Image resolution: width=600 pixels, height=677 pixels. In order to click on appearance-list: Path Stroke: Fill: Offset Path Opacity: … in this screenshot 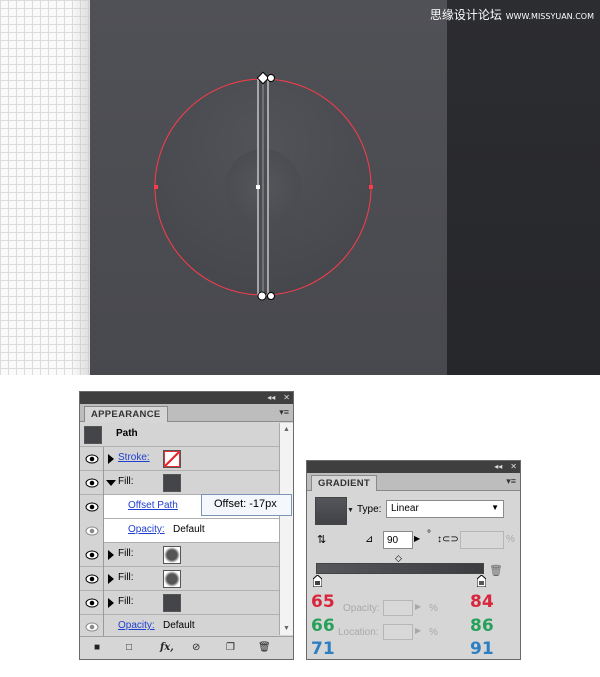, I will do `click(179, 531)`.